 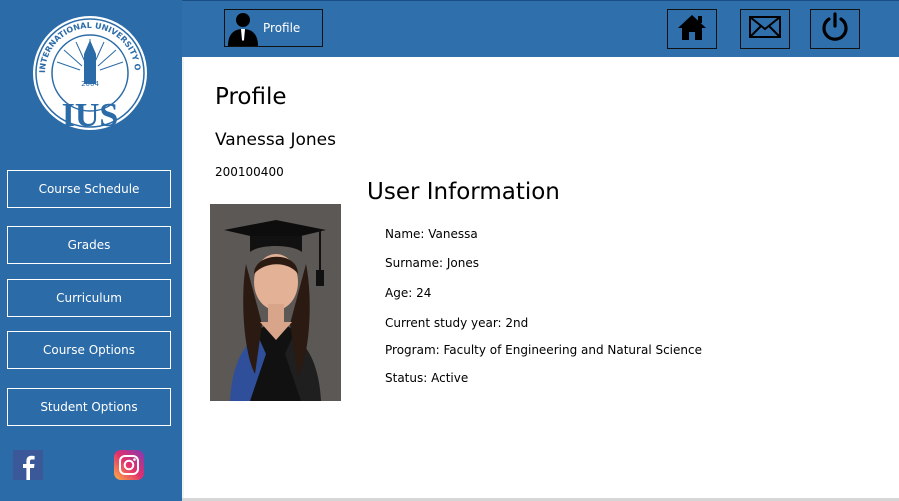 I want to click on mail-button, so click(x=765, y=29).